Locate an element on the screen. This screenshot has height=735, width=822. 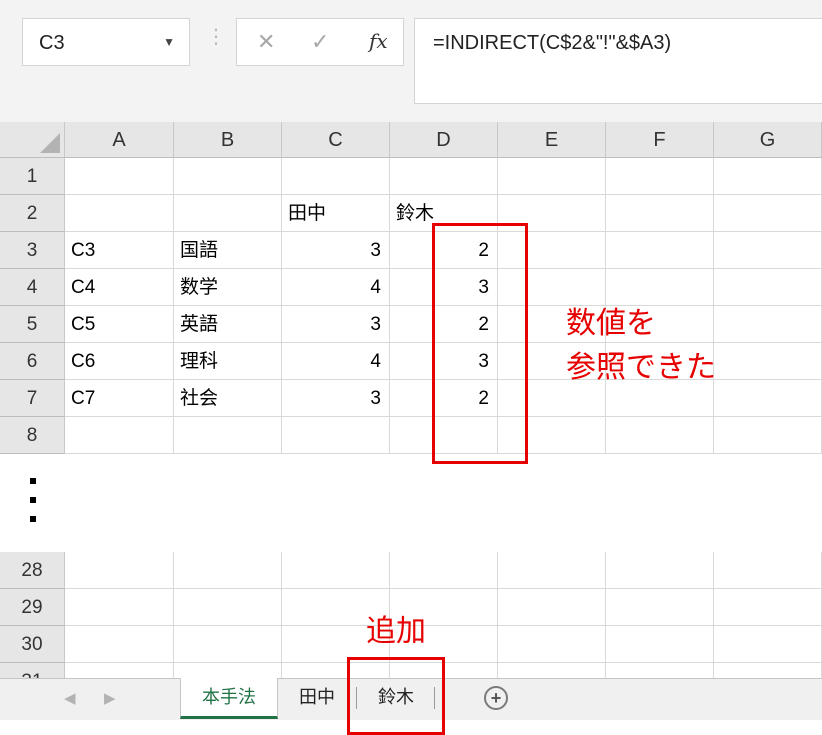
name-box-value: C3 is located at coordinates (52, 43).